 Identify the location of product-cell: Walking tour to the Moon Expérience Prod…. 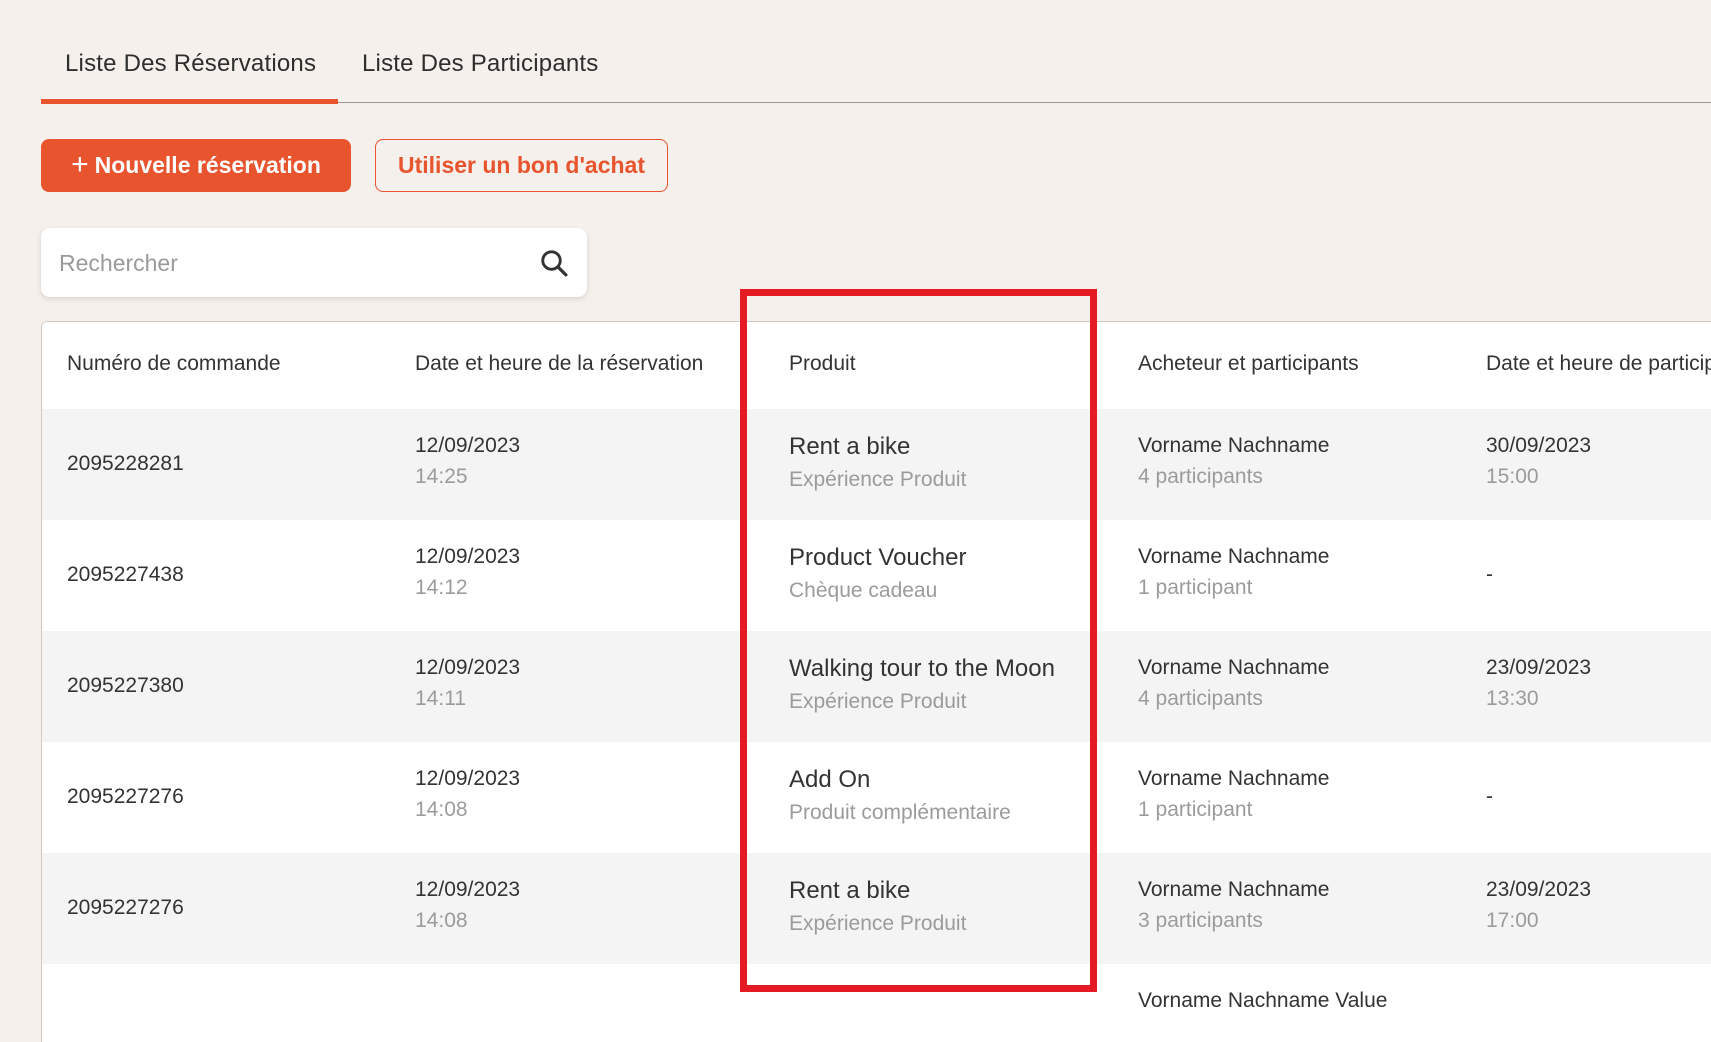
(922, 684).